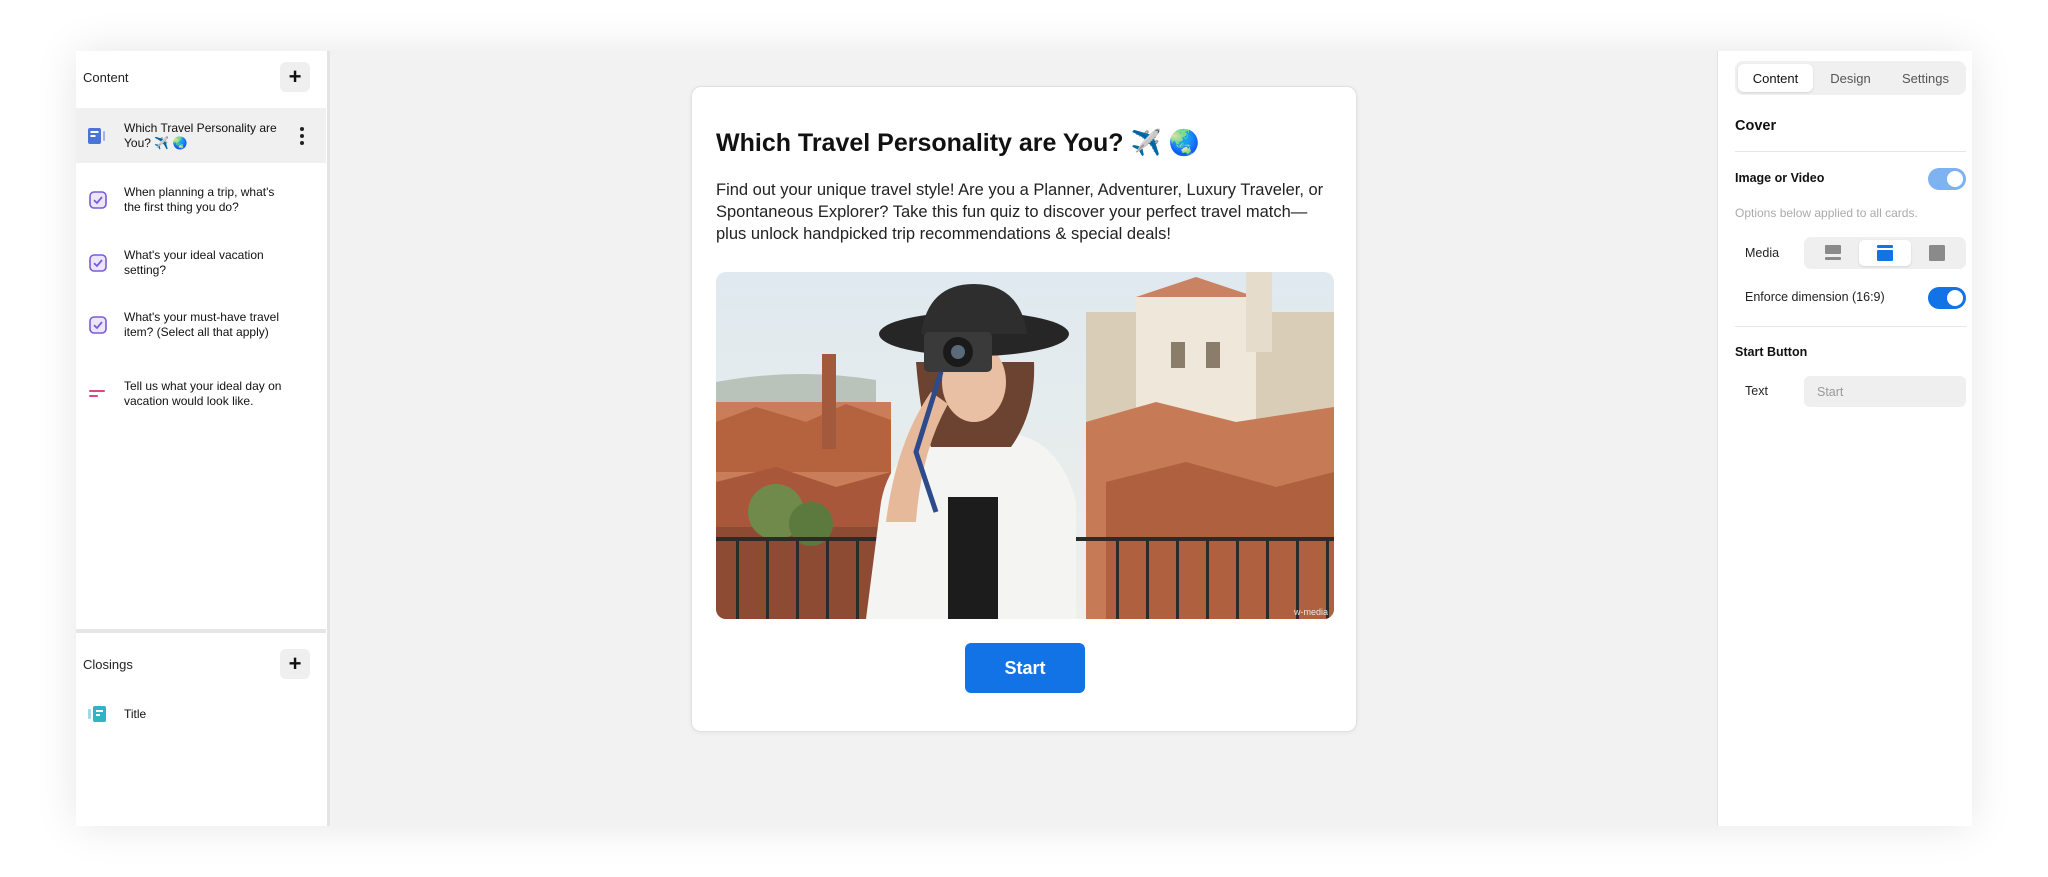 The width and height of the screenshot is (2048, 877). Describe the element at coordinates (135, 713) in the screenshot. I see `sidebar-item-label: Title` at that location.